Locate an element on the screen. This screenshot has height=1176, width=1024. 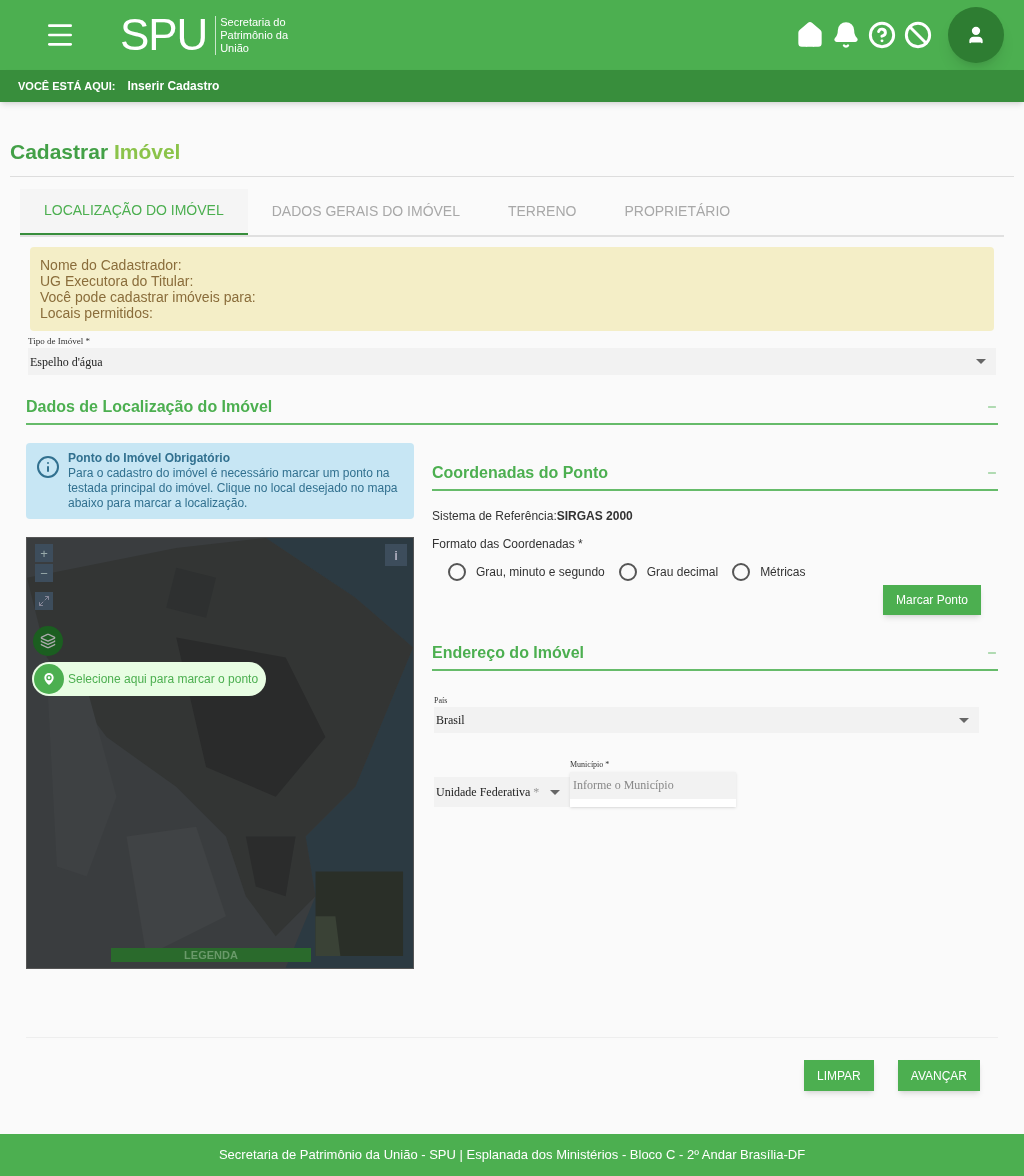
footer-text: Secretaria de Patrimônio da União - SPU | Esplanada dos Ministérios - Bloco C - 2º Andar Brasília-DF is located at coordinates (512, 1155).